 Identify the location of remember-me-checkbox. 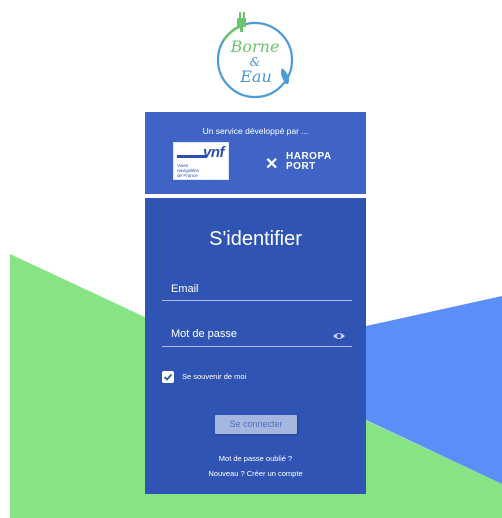
(168, 377).